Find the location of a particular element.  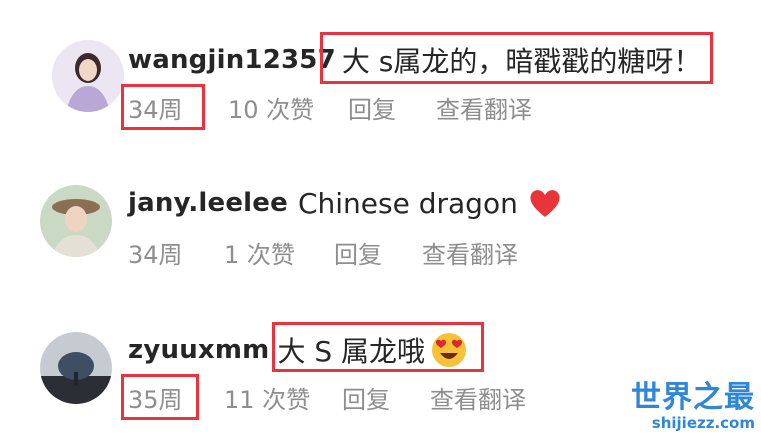

username: jany.leelee is located at coordinates (208, 203).